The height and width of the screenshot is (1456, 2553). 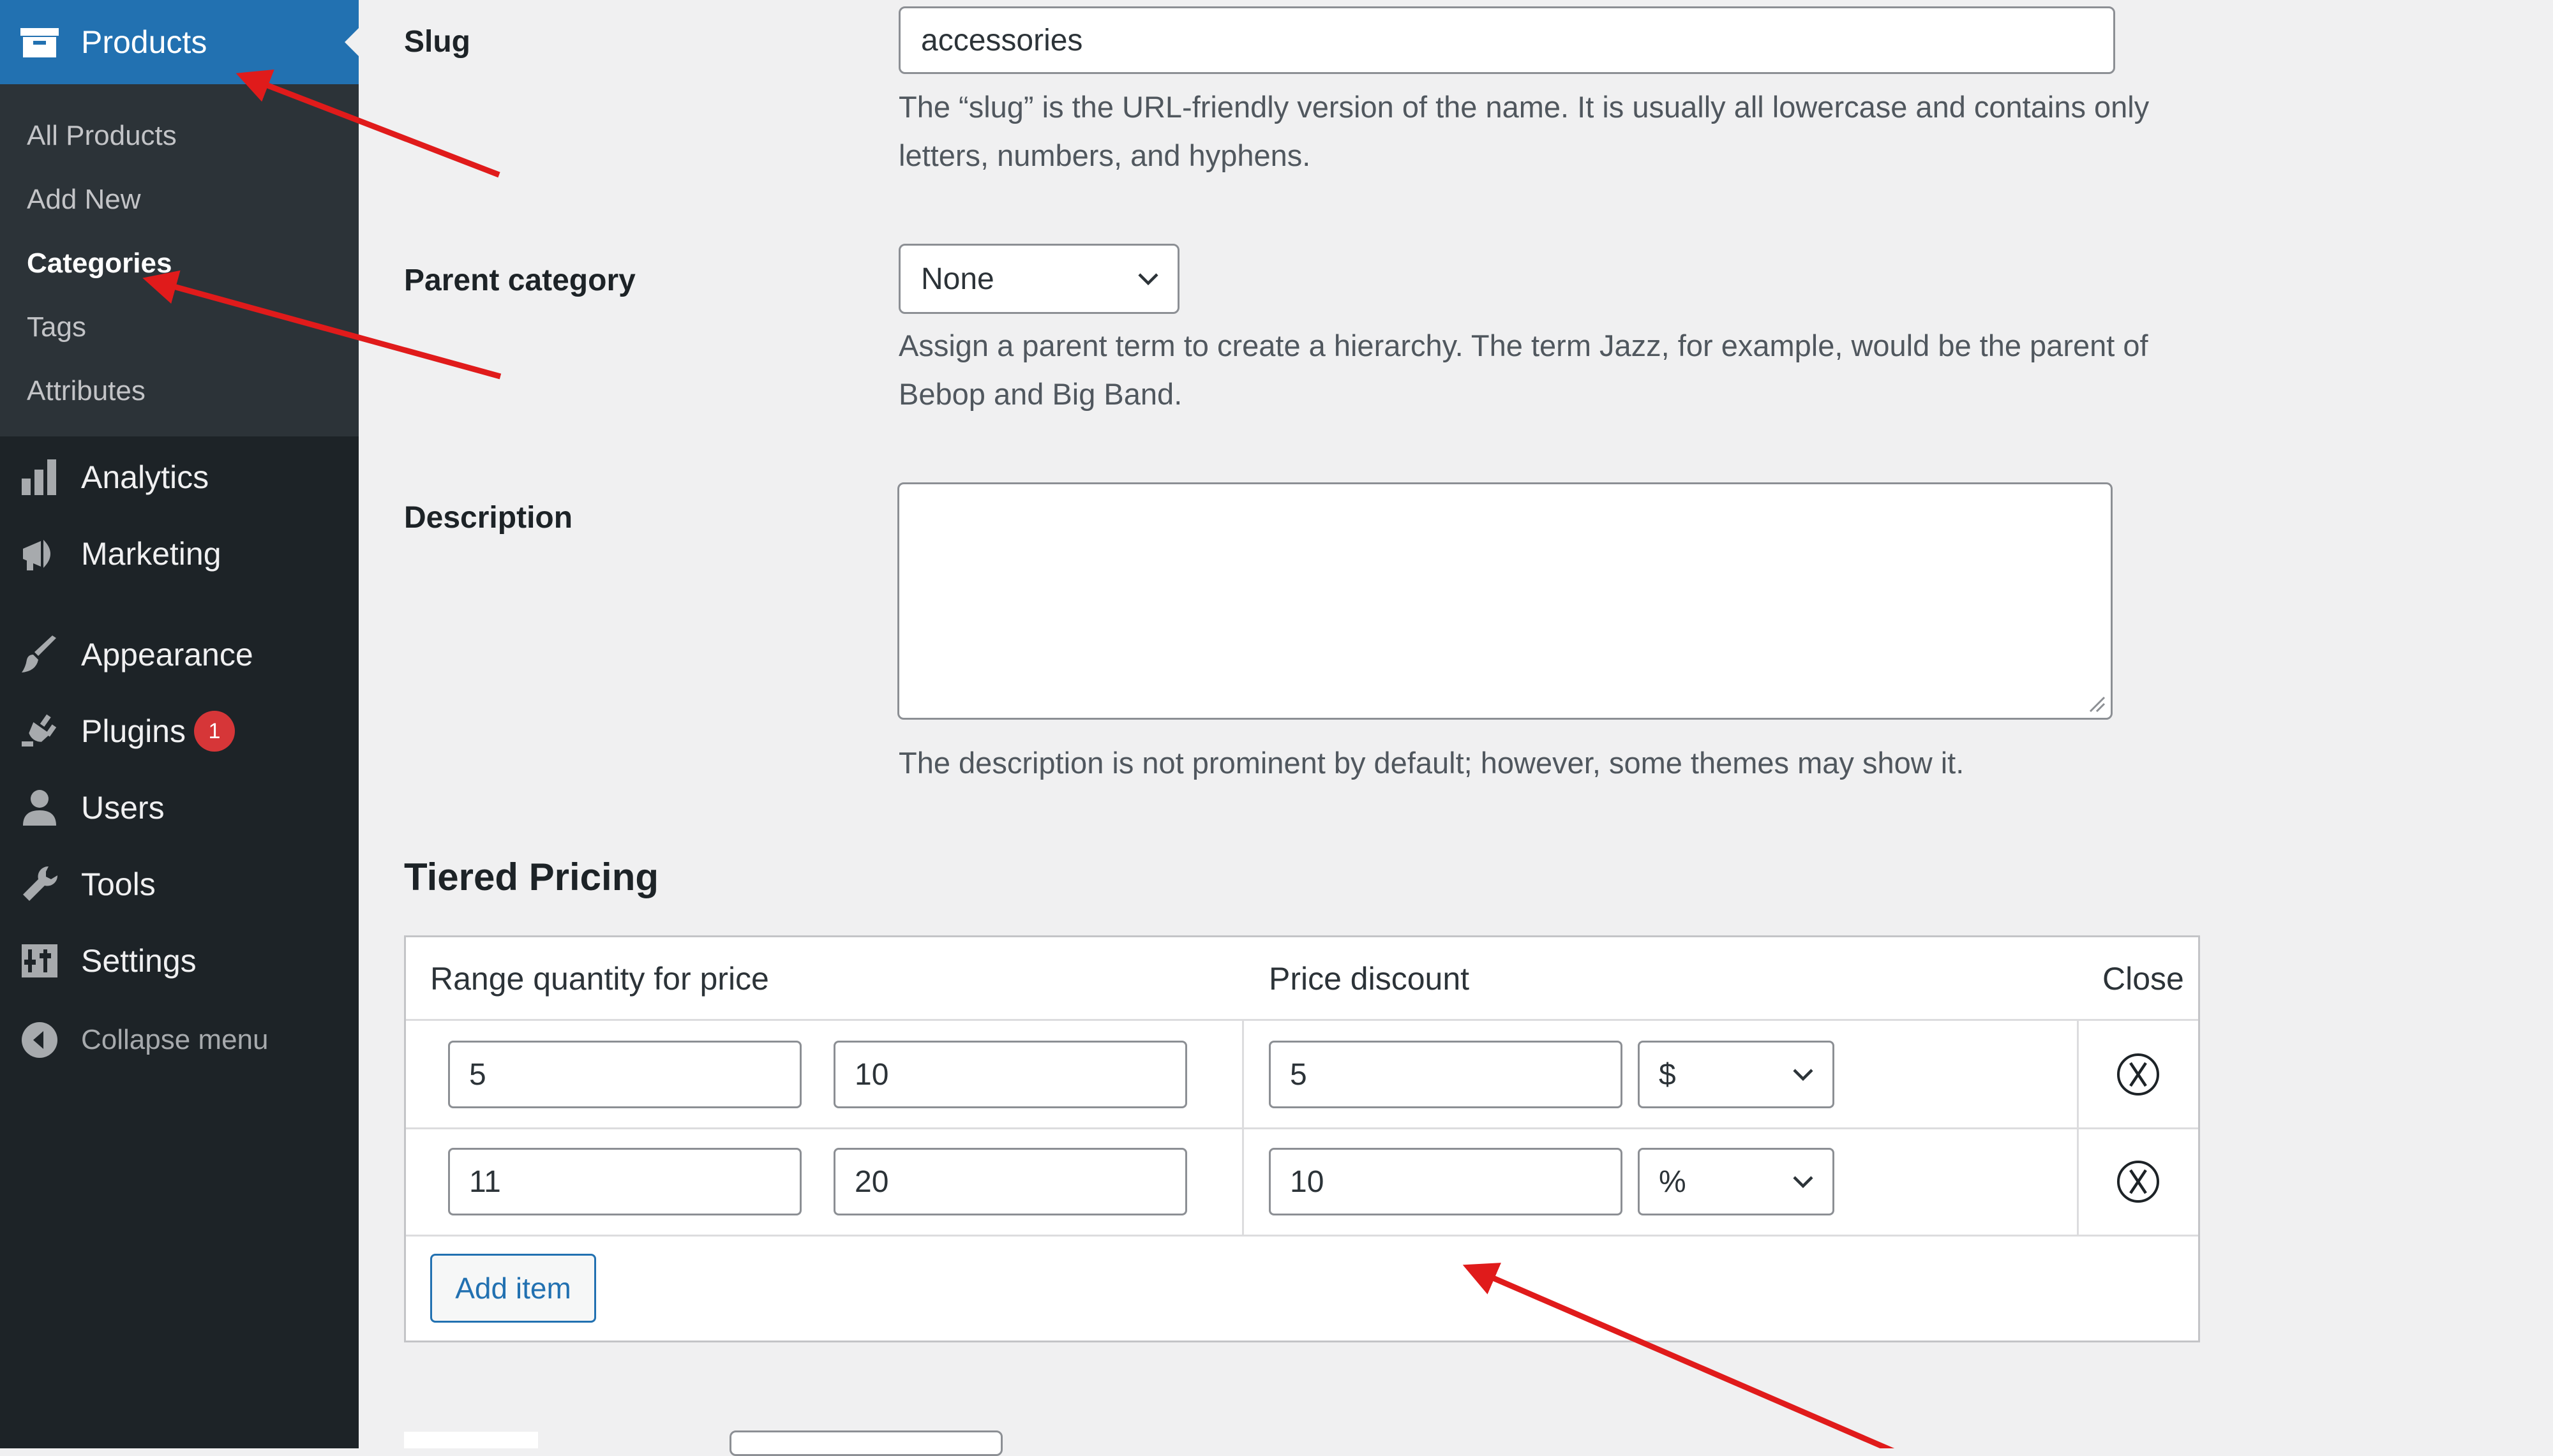 I want to click on resize-grip-icon, so click(x=2096, y=703).